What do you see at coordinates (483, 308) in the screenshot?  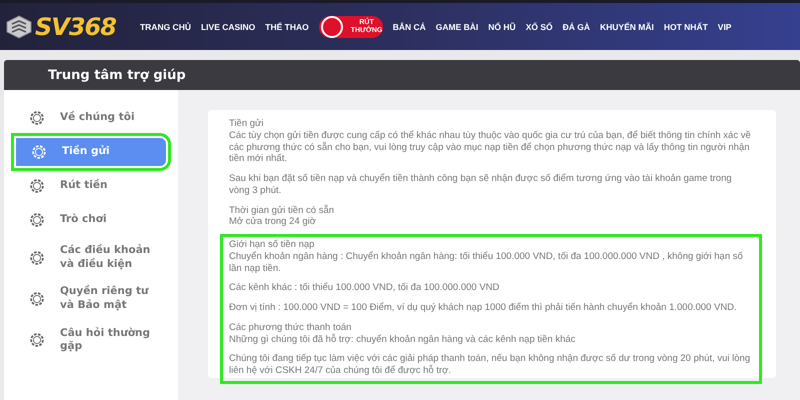 I see `content-text: Đơn vị tính : 100.000 VND = 100 Điểm, ví dụ quý khách nạp 1000 điểm thì phải tiến hành chuyển khoản 1.000.000 VND.` at bounding box center [483, 308].